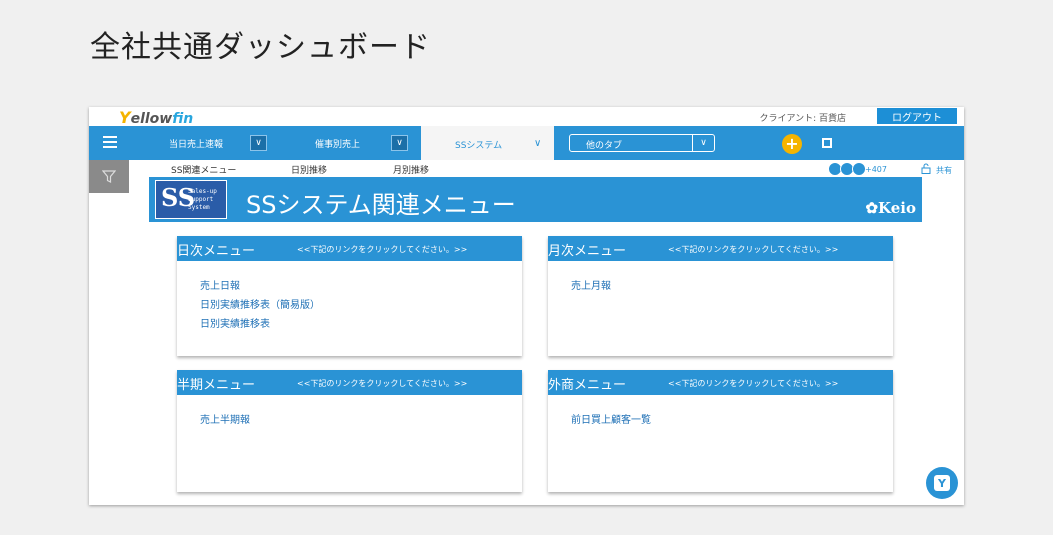 The image size is (1053, 535). What do you see at coordinates (917, 116) in the screenshot?
I see `logout-button: ログアウト` at bounding box center [917, 116].